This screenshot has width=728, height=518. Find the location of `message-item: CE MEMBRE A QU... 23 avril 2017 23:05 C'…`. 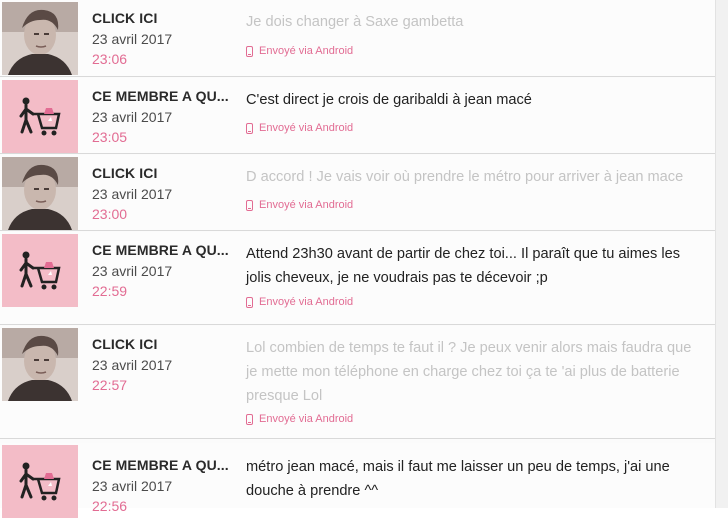

message-item: CE MEMBRE A QU... 23 avril 2017 23:05 C'… is located at coordinates (358, 116).